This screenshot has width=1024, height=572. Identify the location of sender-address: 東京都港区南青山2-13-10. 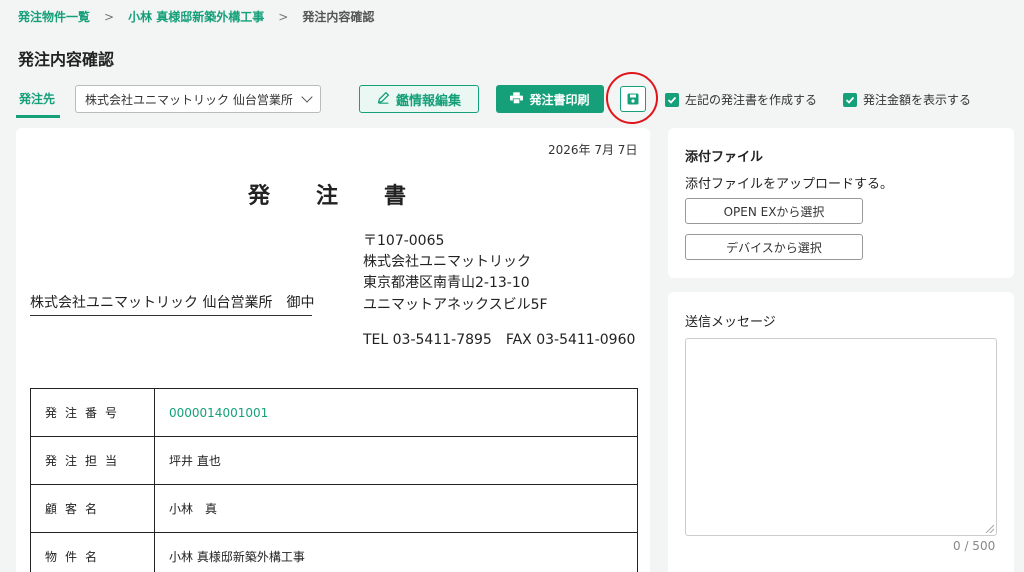
(446, 283).